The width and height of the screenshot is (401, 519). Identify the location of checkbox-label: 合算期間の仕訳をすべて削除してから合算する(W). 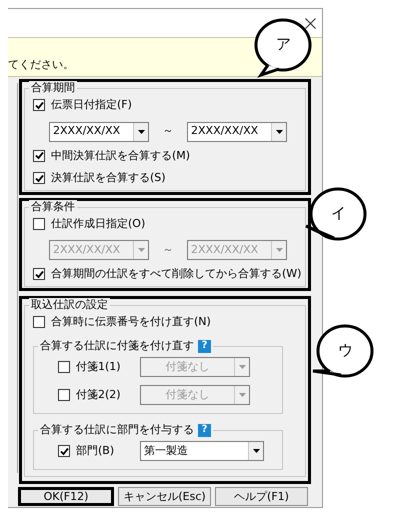
(176, 274).